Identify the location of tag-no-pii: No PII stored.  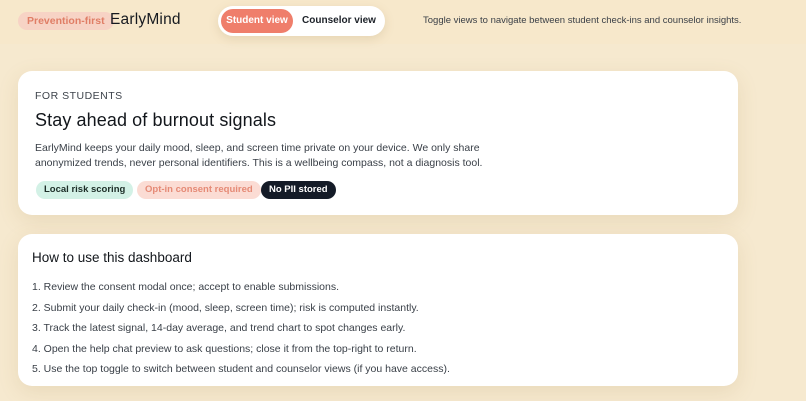
(298, 190).